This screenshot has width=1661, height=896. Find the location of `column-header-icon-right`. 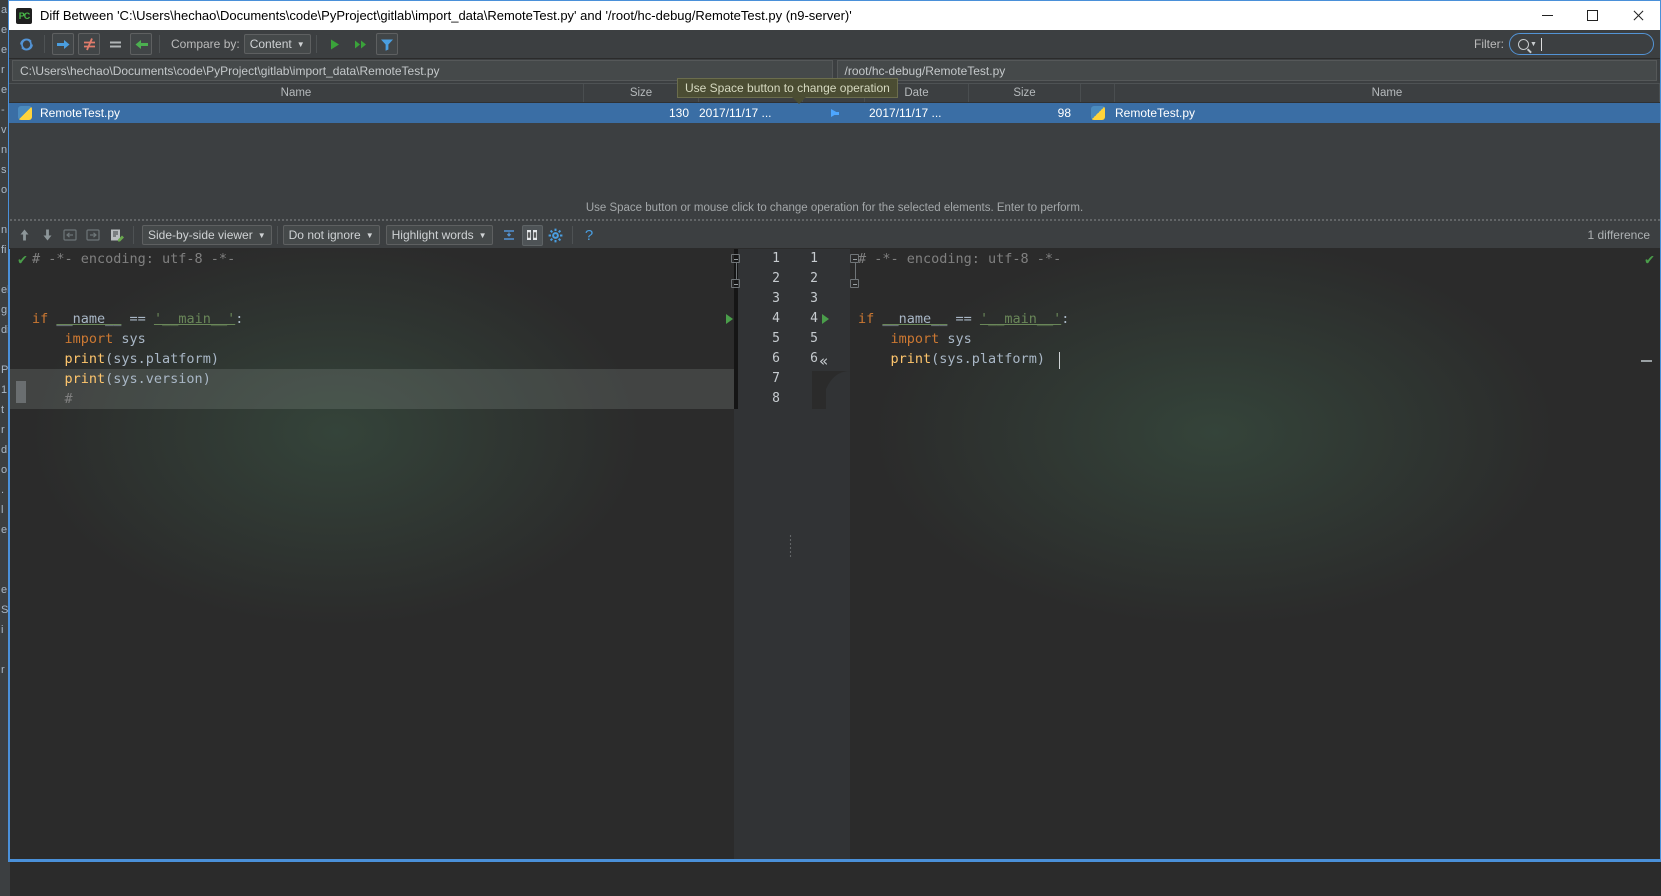

column-header-icon-right is located at coordinates (1098, 93).